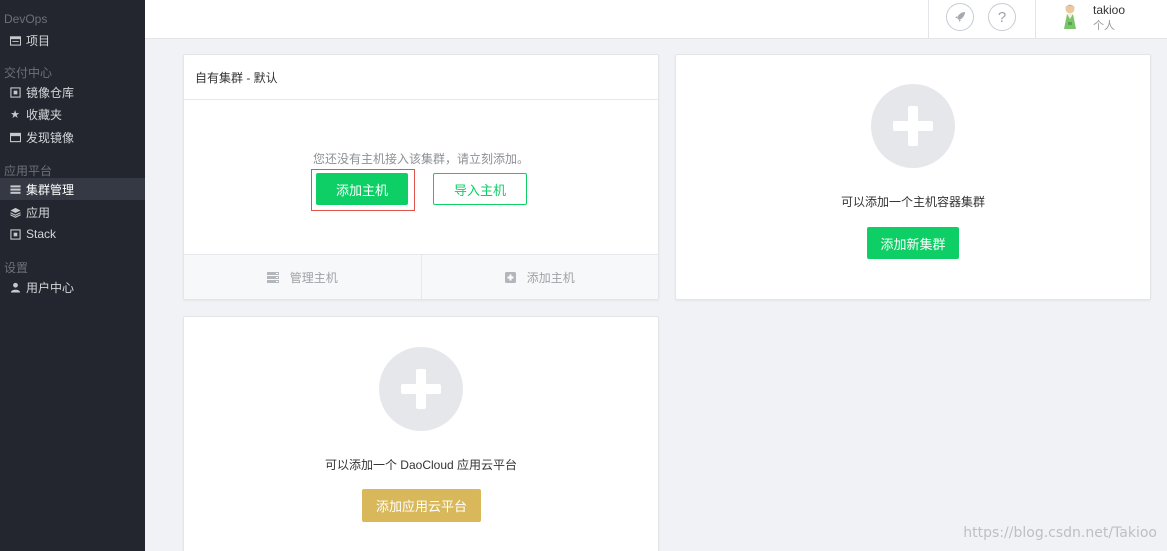 The height and width of the screenshot is (551, 1167). I want to click on footer-add-host-button: 添加主机, so click(539, 277).